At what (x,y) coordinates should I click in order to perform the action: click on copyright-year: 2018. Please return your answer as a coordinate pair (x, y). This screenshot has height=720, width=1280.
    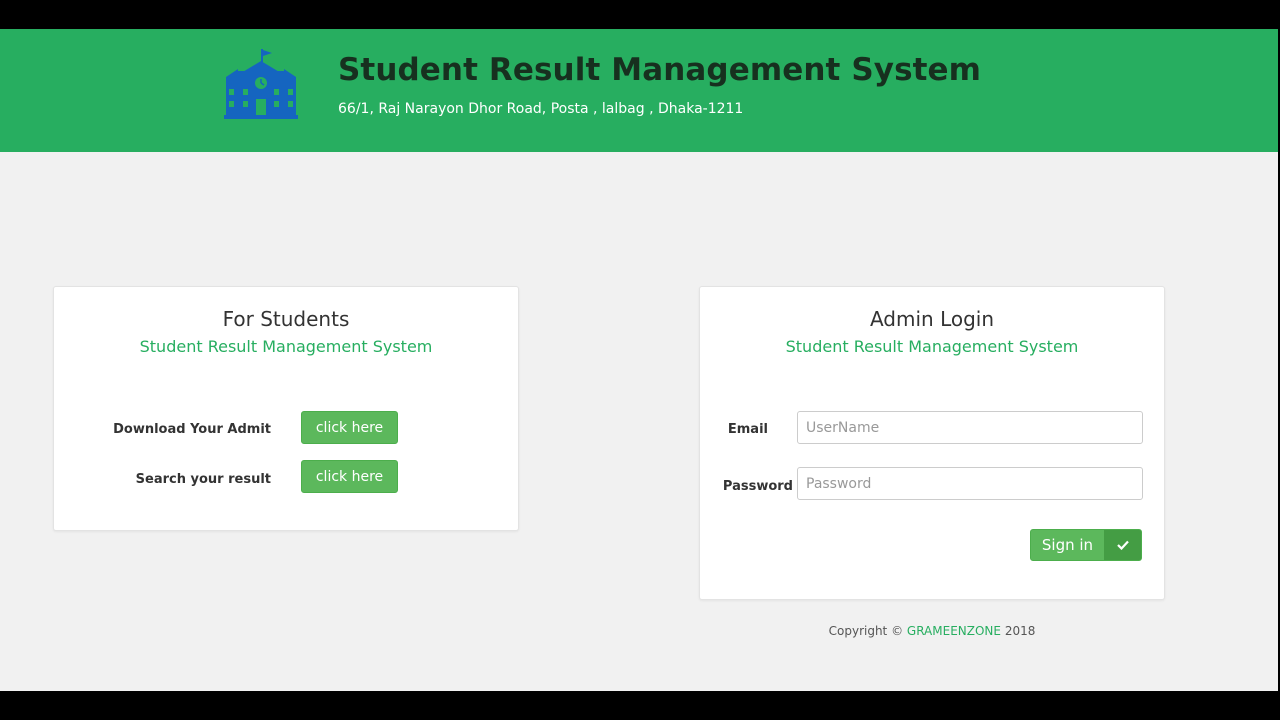
    Looking at the image, I should click on (1020, 631).